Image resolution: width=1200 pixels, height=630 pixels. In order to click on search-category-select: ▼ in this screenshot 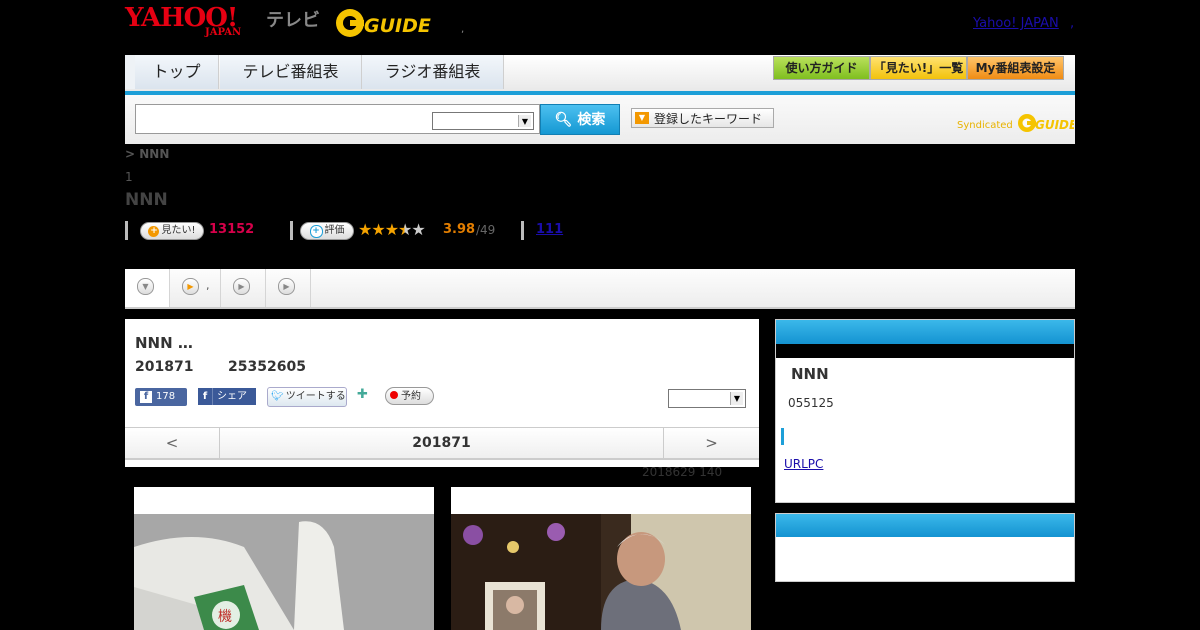, I will do `click(483, 121)`.